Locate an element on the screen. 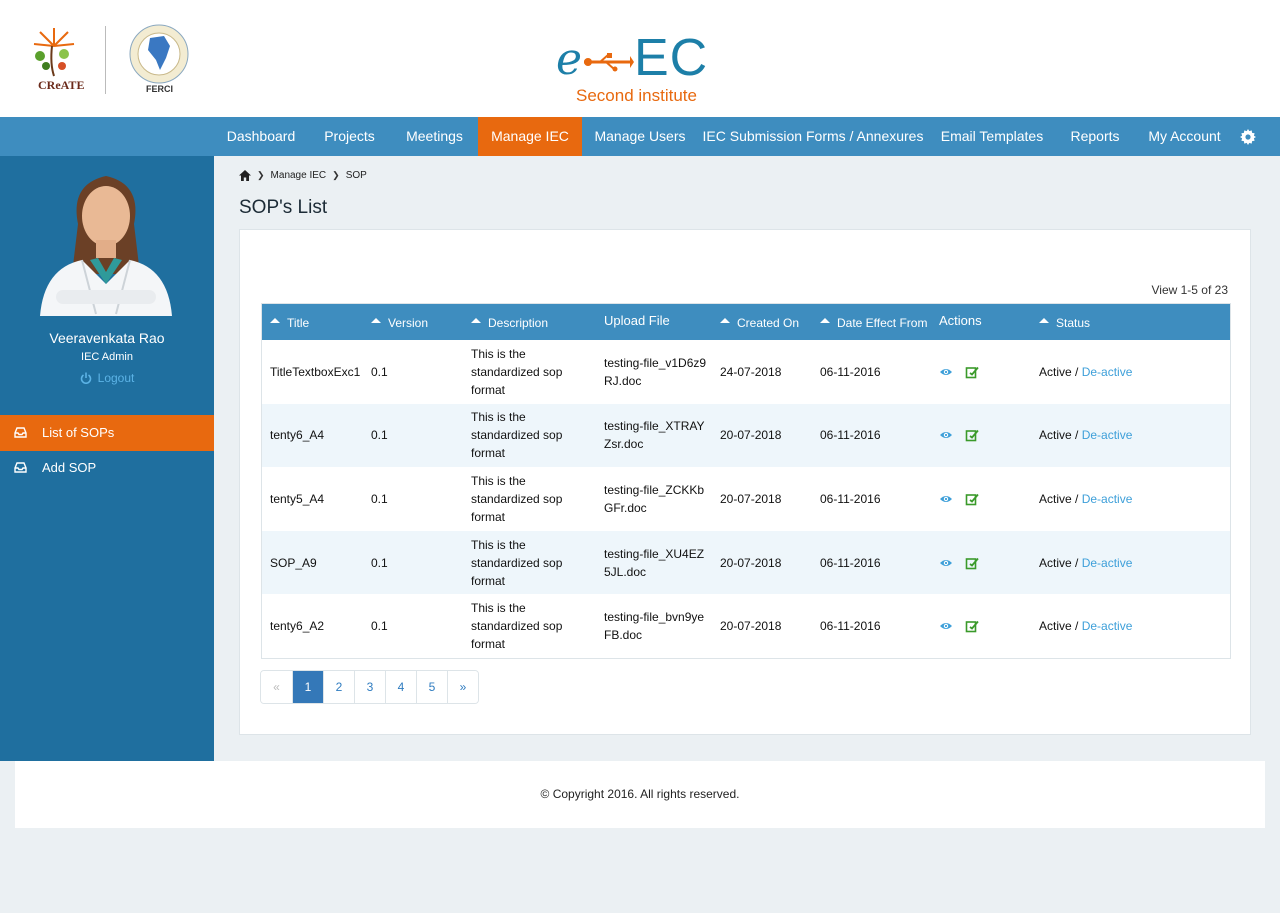  gear-icon is located at coordinates (1248, 137).